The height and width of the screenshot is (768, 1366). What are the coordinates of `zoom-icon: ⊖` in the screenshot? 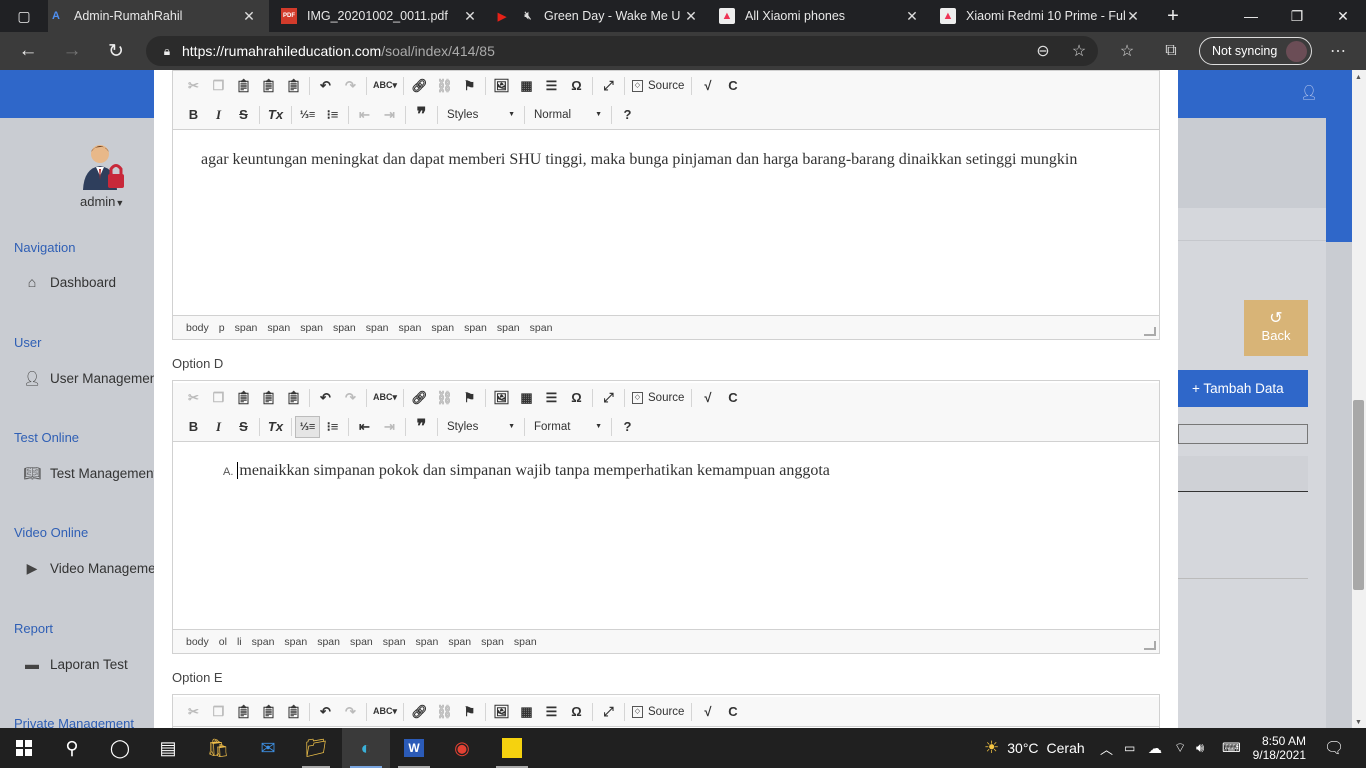 It's located at (1043, 51).